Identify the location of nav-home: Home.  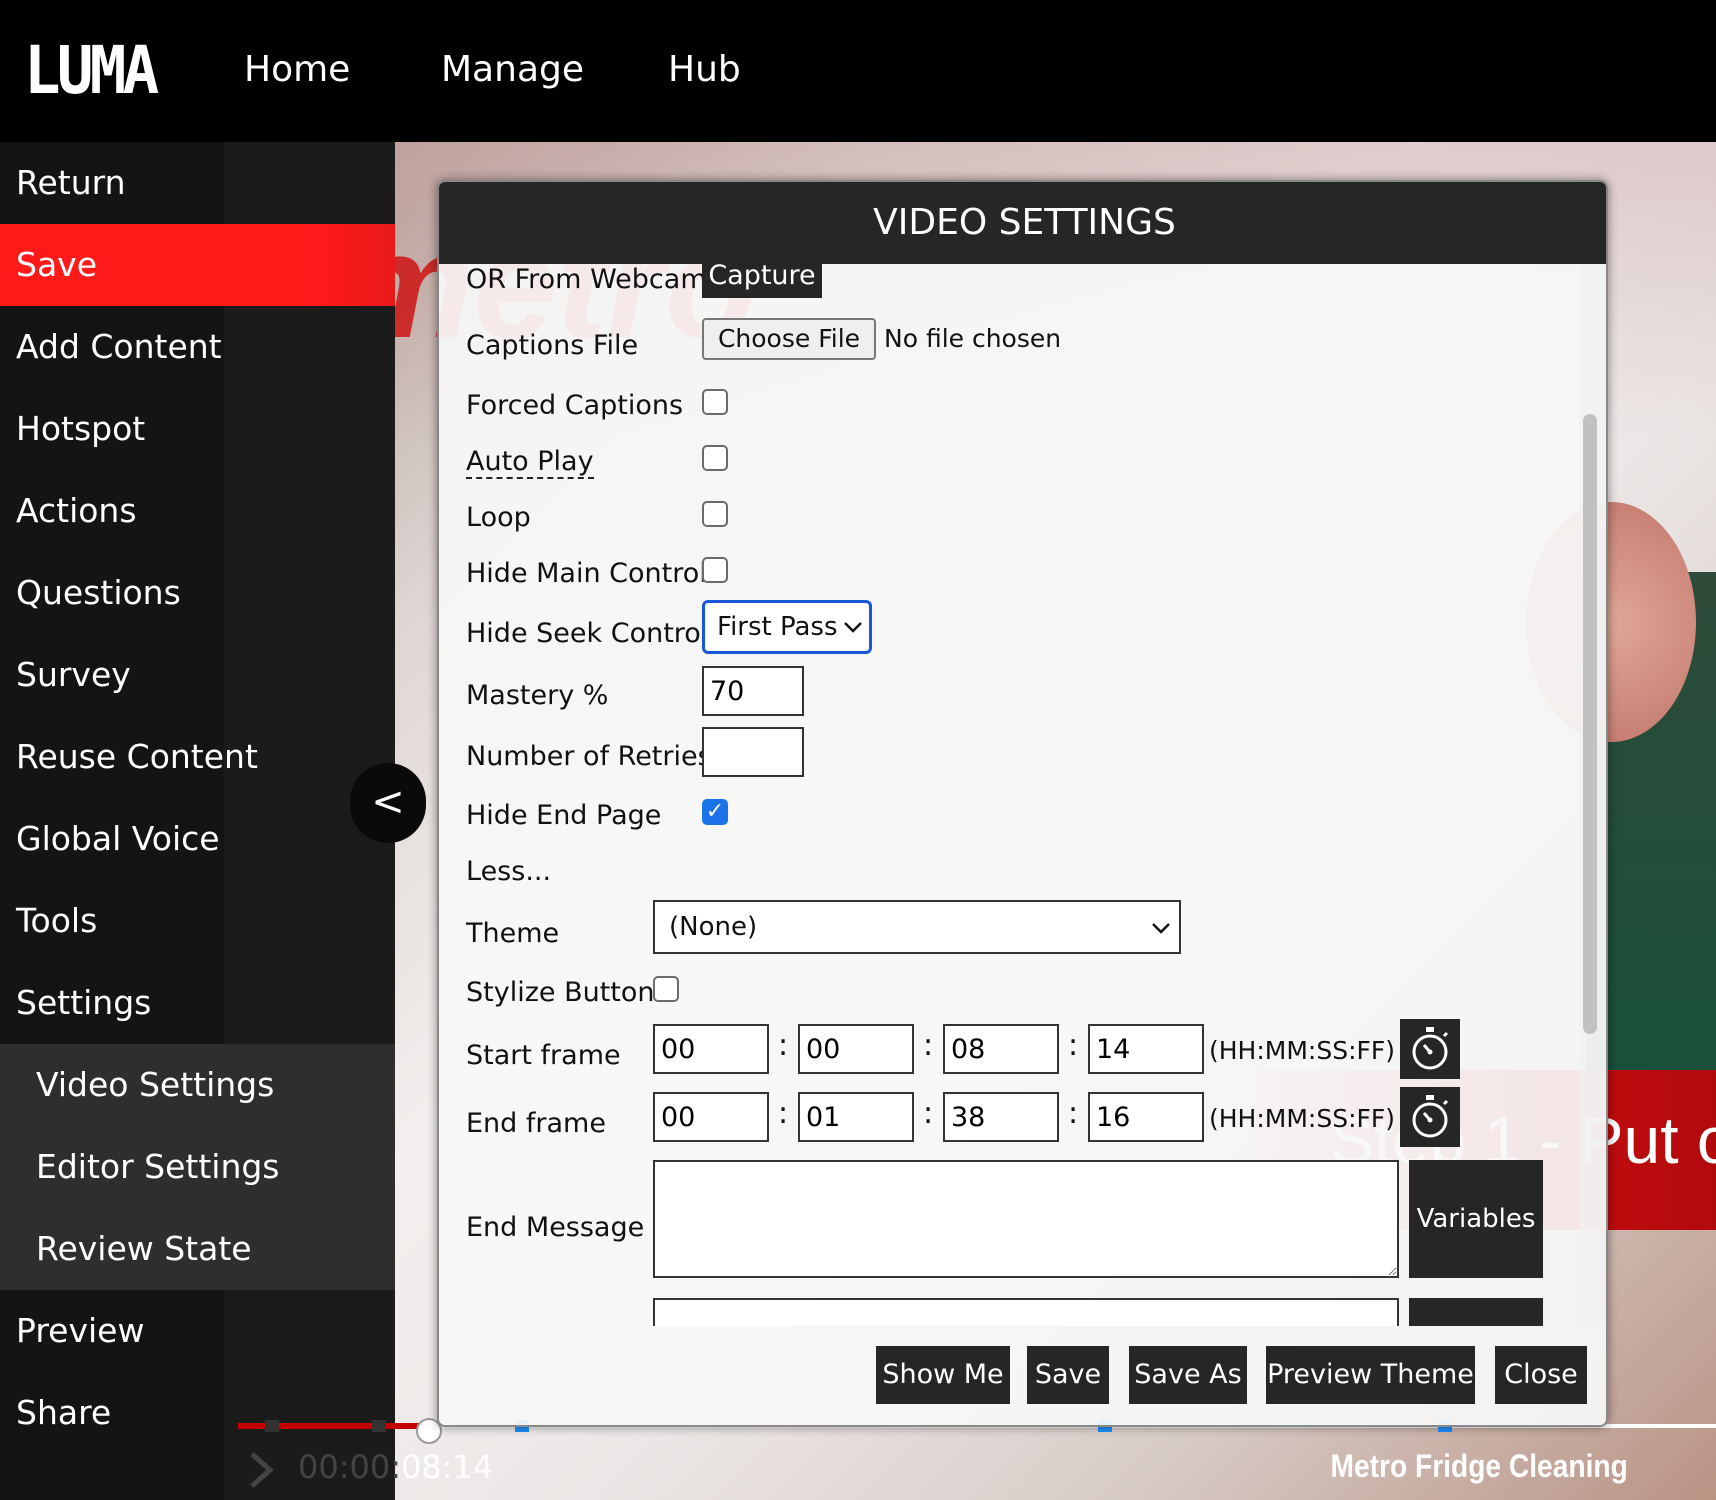
(297, 70).